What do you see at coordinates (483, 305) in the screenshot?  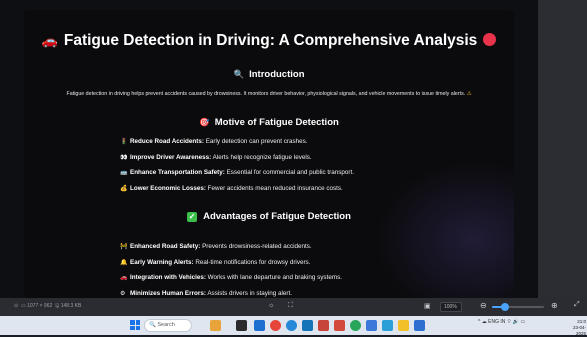 I see `zoom-out-icon: ⊖` at bounding box center [483, 305].